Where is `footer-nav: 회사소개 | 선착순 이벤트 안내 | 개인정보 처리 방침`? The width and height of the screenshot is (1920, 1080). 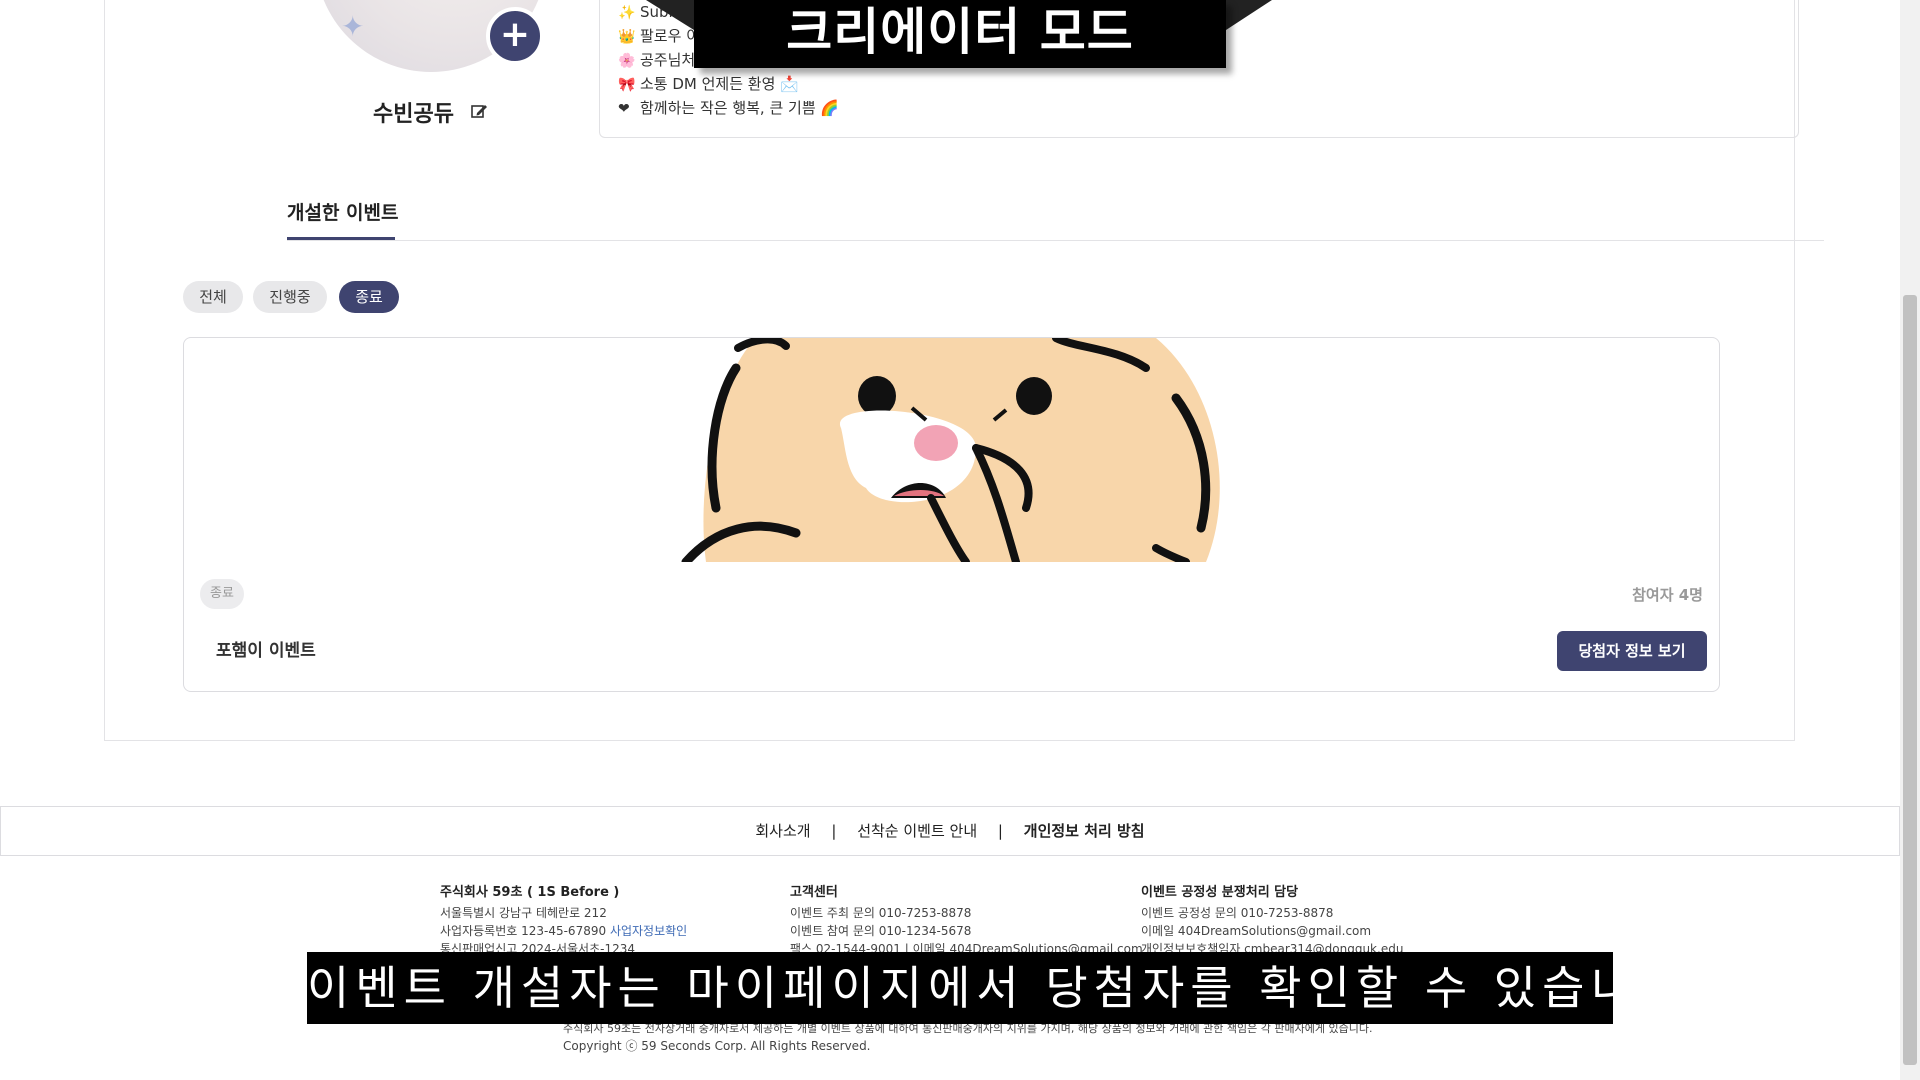 footer-nav: 회사소개 | 선착순 이벤트 안내 | 개인정보 처리 방침 is located at coordinates (950, 831).